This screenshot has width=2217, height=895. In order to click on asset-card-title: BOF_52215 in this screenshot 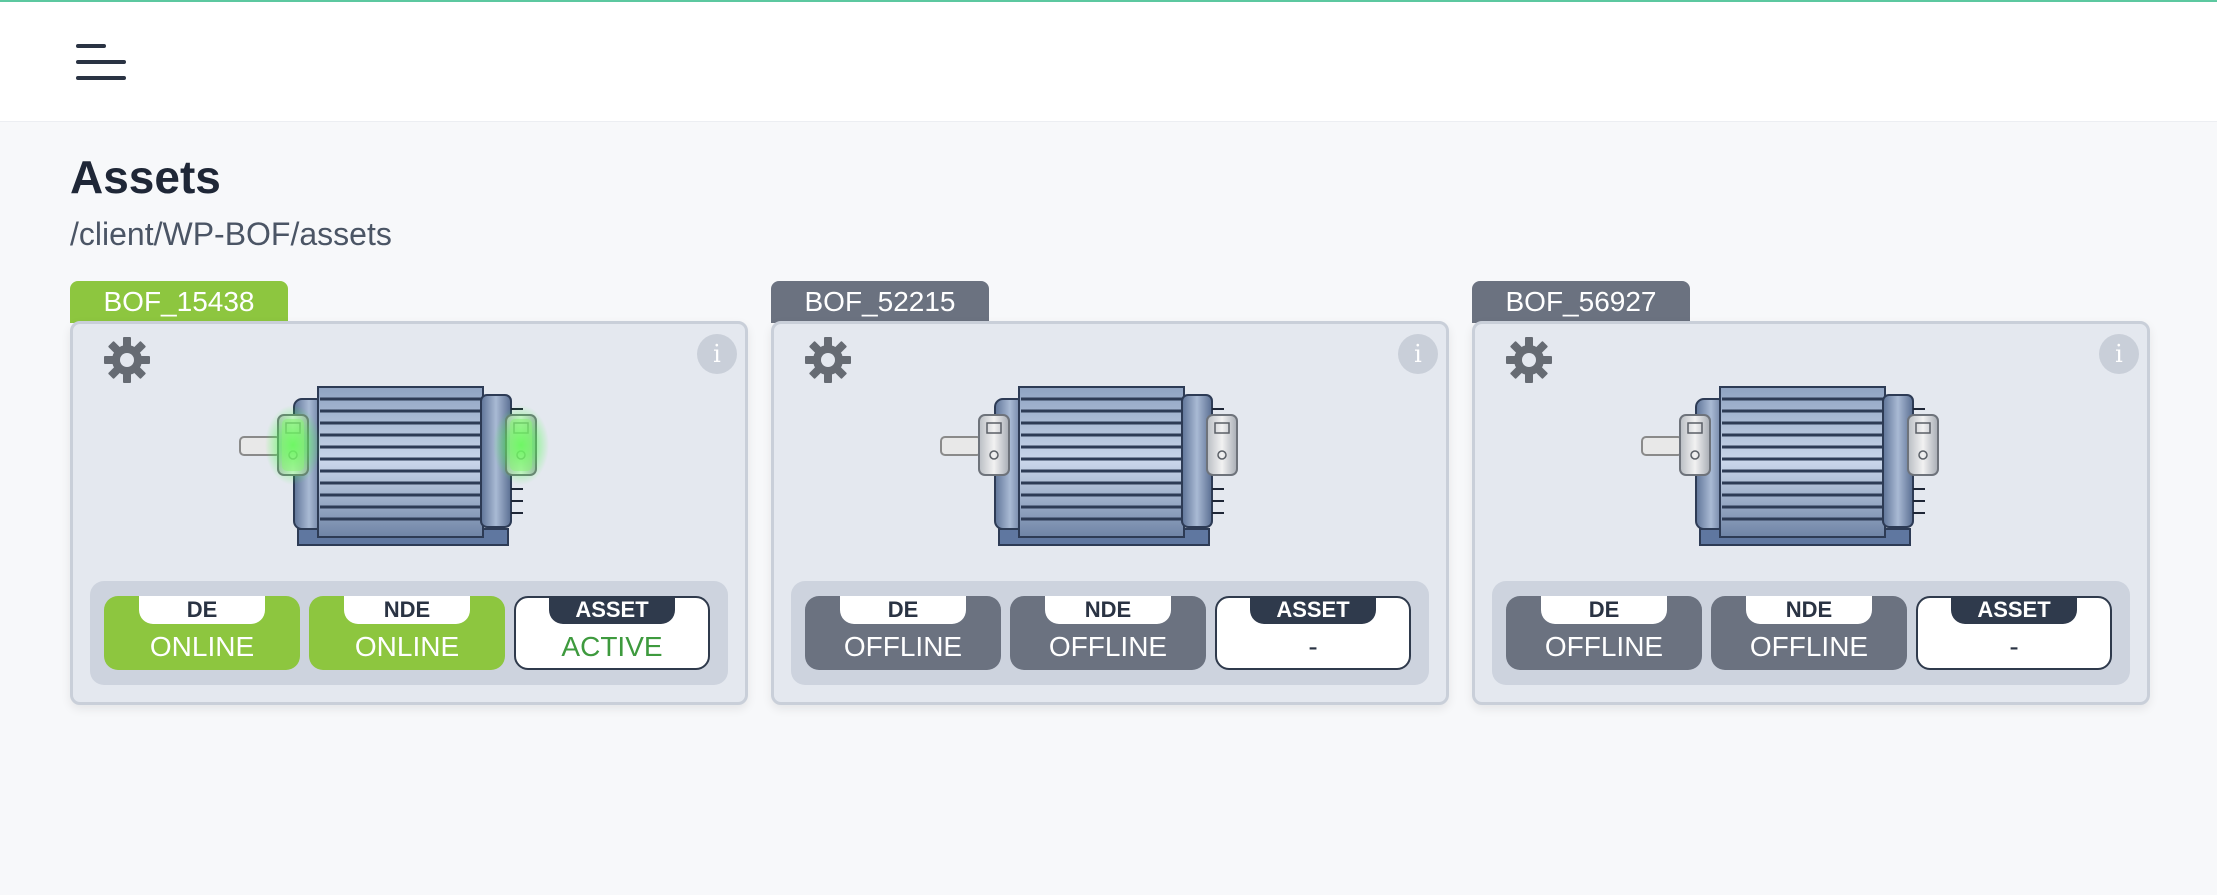, I will do `click(880, 302)`.